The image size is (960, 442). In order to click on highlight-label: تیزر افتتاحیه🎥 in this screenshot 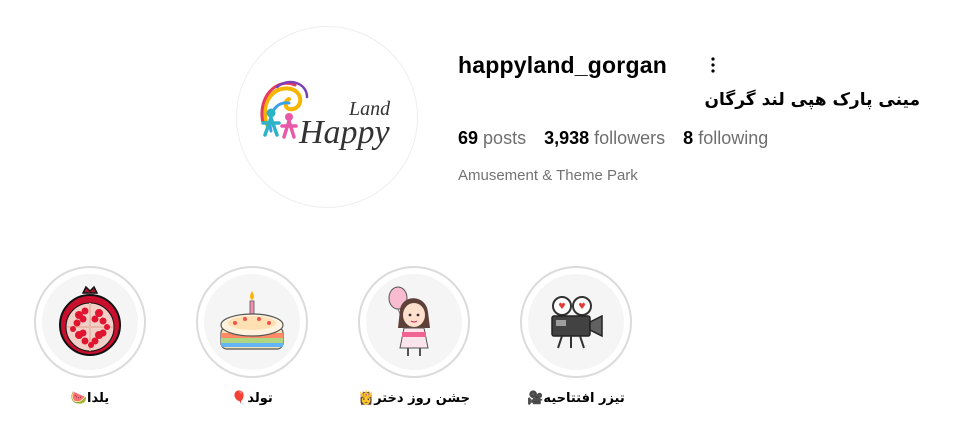, I will do `click(576, 398)`.